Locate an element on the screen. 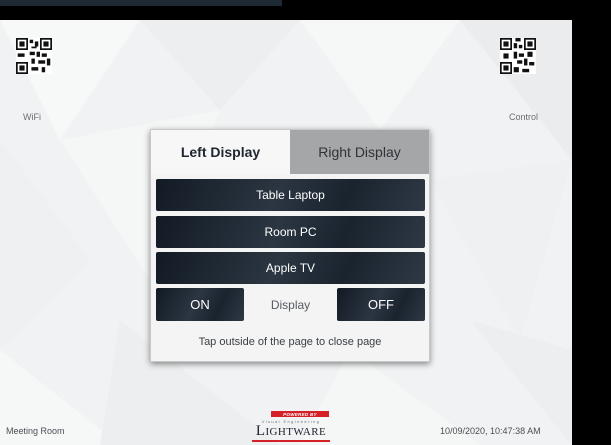  source-table-laptop-button: Table Laptop is located at coordinates (290, 195).